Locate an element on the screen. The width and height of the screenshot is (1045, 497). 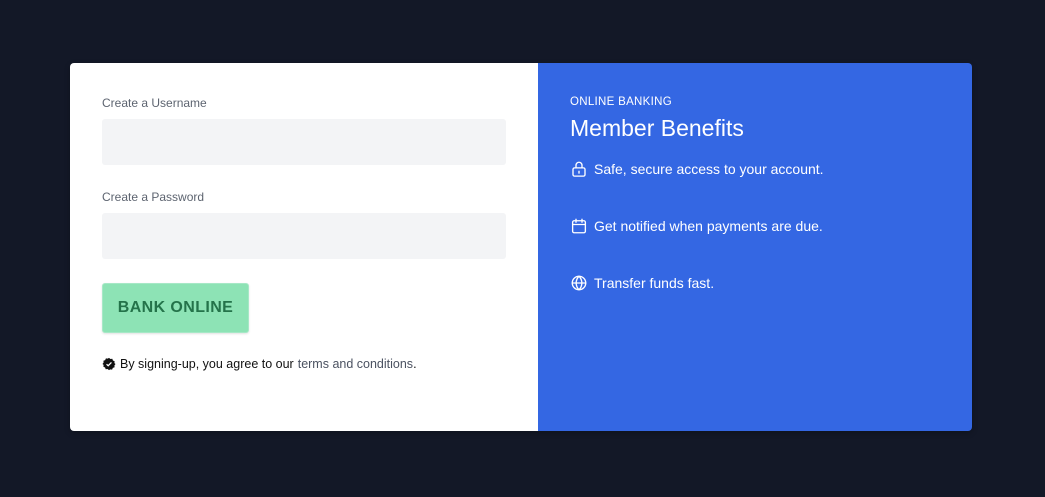
password-input is located at coordinates (304, 236).